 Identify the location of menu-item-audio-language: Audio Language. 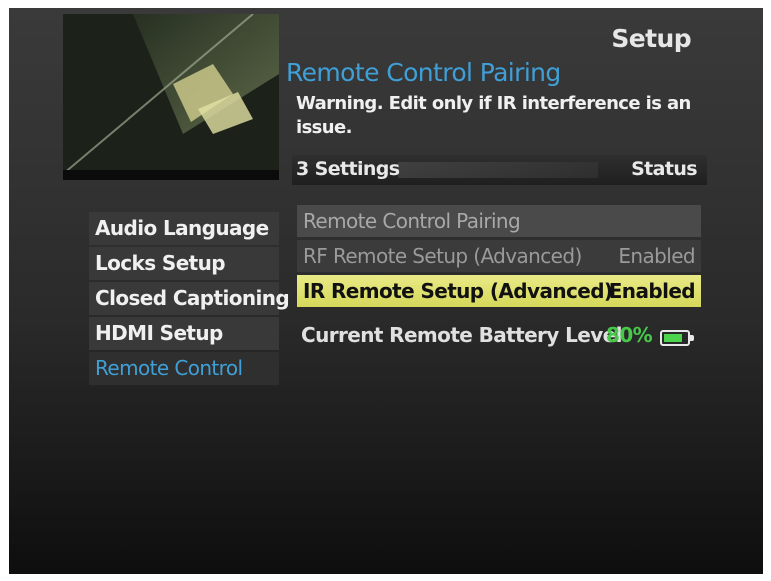
(184, 228).